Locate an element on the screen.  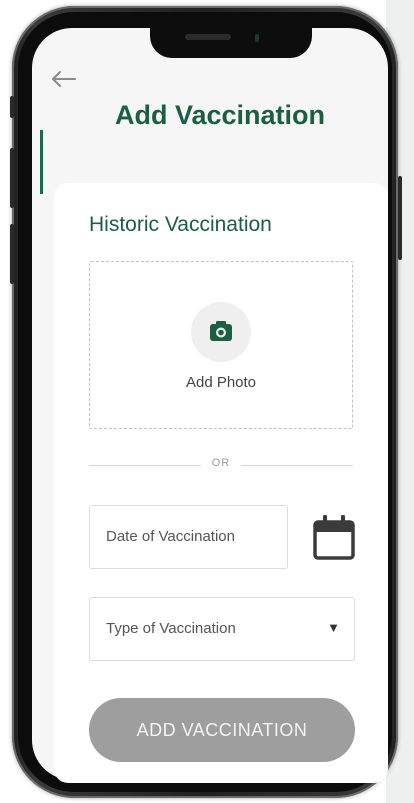
screen-edge-accent is located at coordinates (41, 162).